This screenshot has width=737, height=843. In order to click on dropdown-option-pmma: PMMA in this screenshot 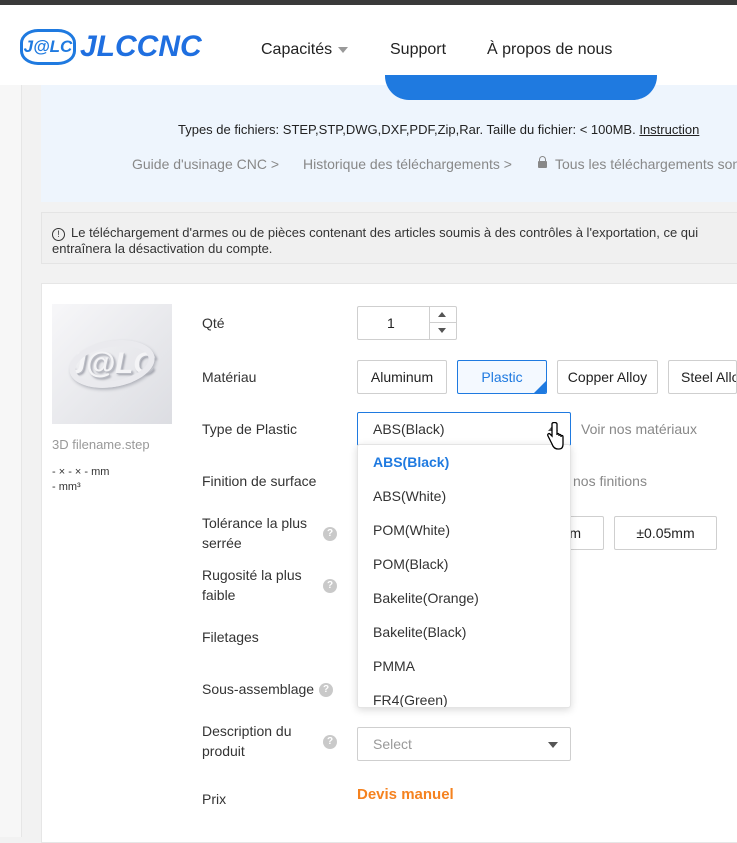, I will do `click(464, 666)`.